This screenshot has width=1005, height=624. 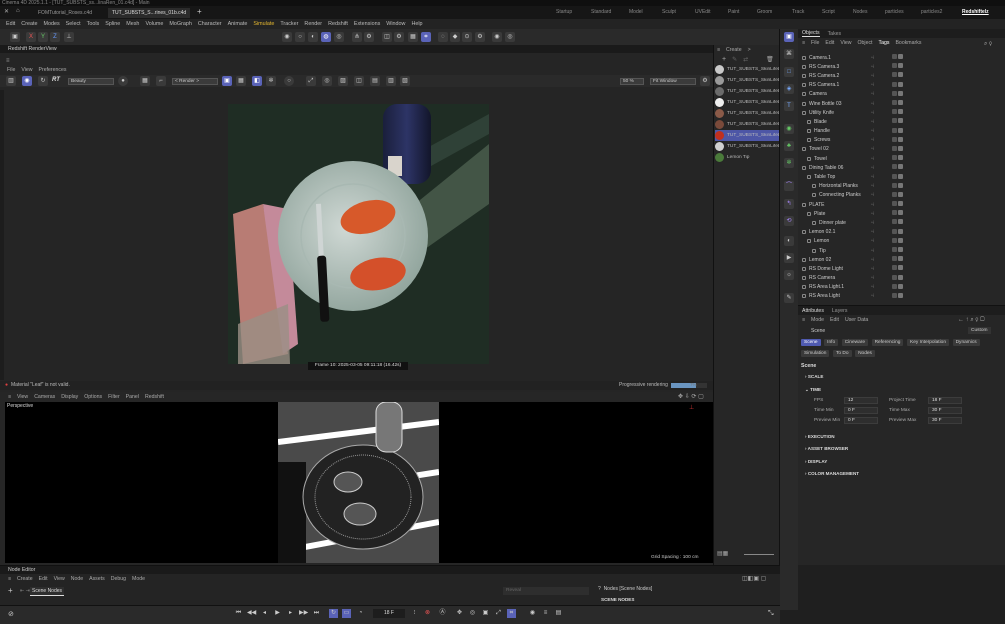 What do you see at coordinates (901, 176) in the screenshot?
I see `object-row: Table Top ▫⁝` at bounding box center [901, 176].